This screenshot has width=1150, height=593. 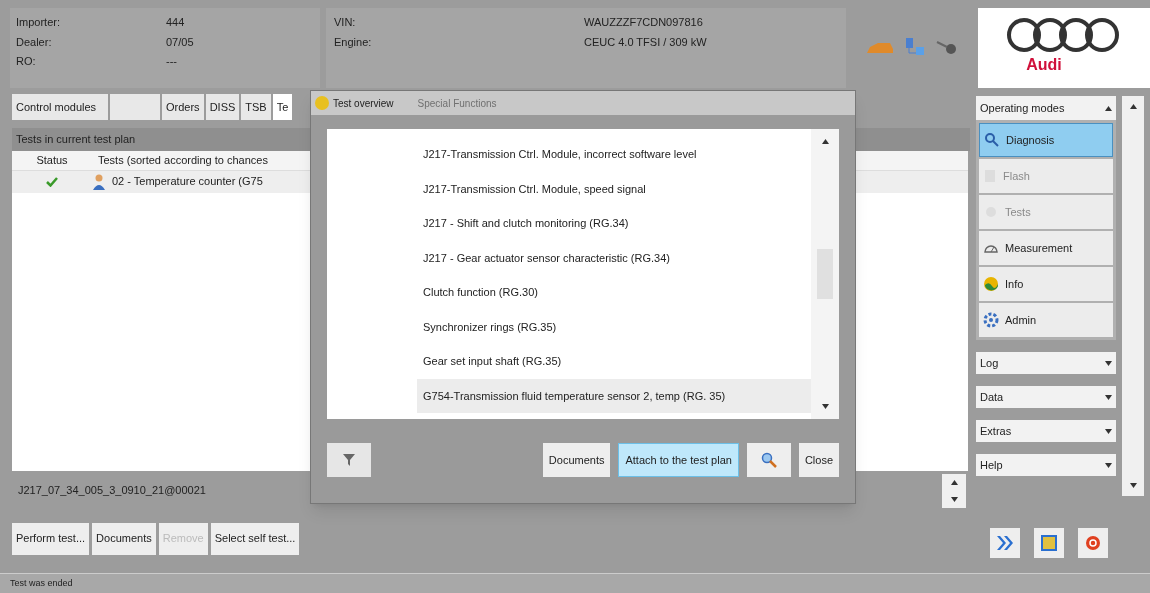 What do you see at coordinates (614, 188) in the screenshot?
I see `list-item: J217-Transmission Ctrl. Module, speed signal` at bounding box center [614, 188].